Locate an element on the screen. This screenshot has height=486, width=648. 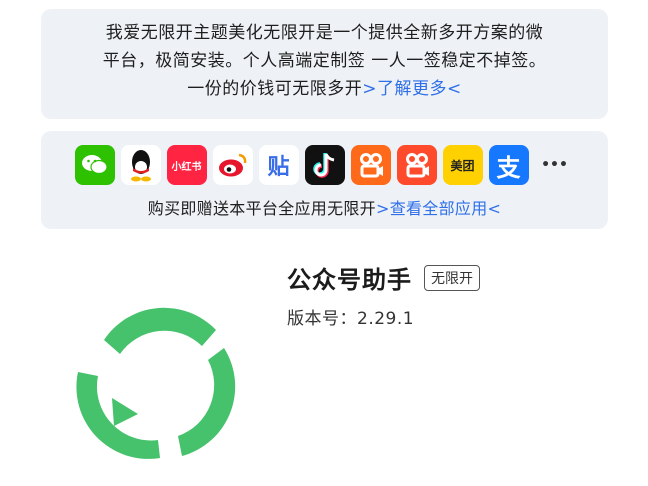
xiaohongshu-icon: 小红书 is located at coordinates (186, 165).